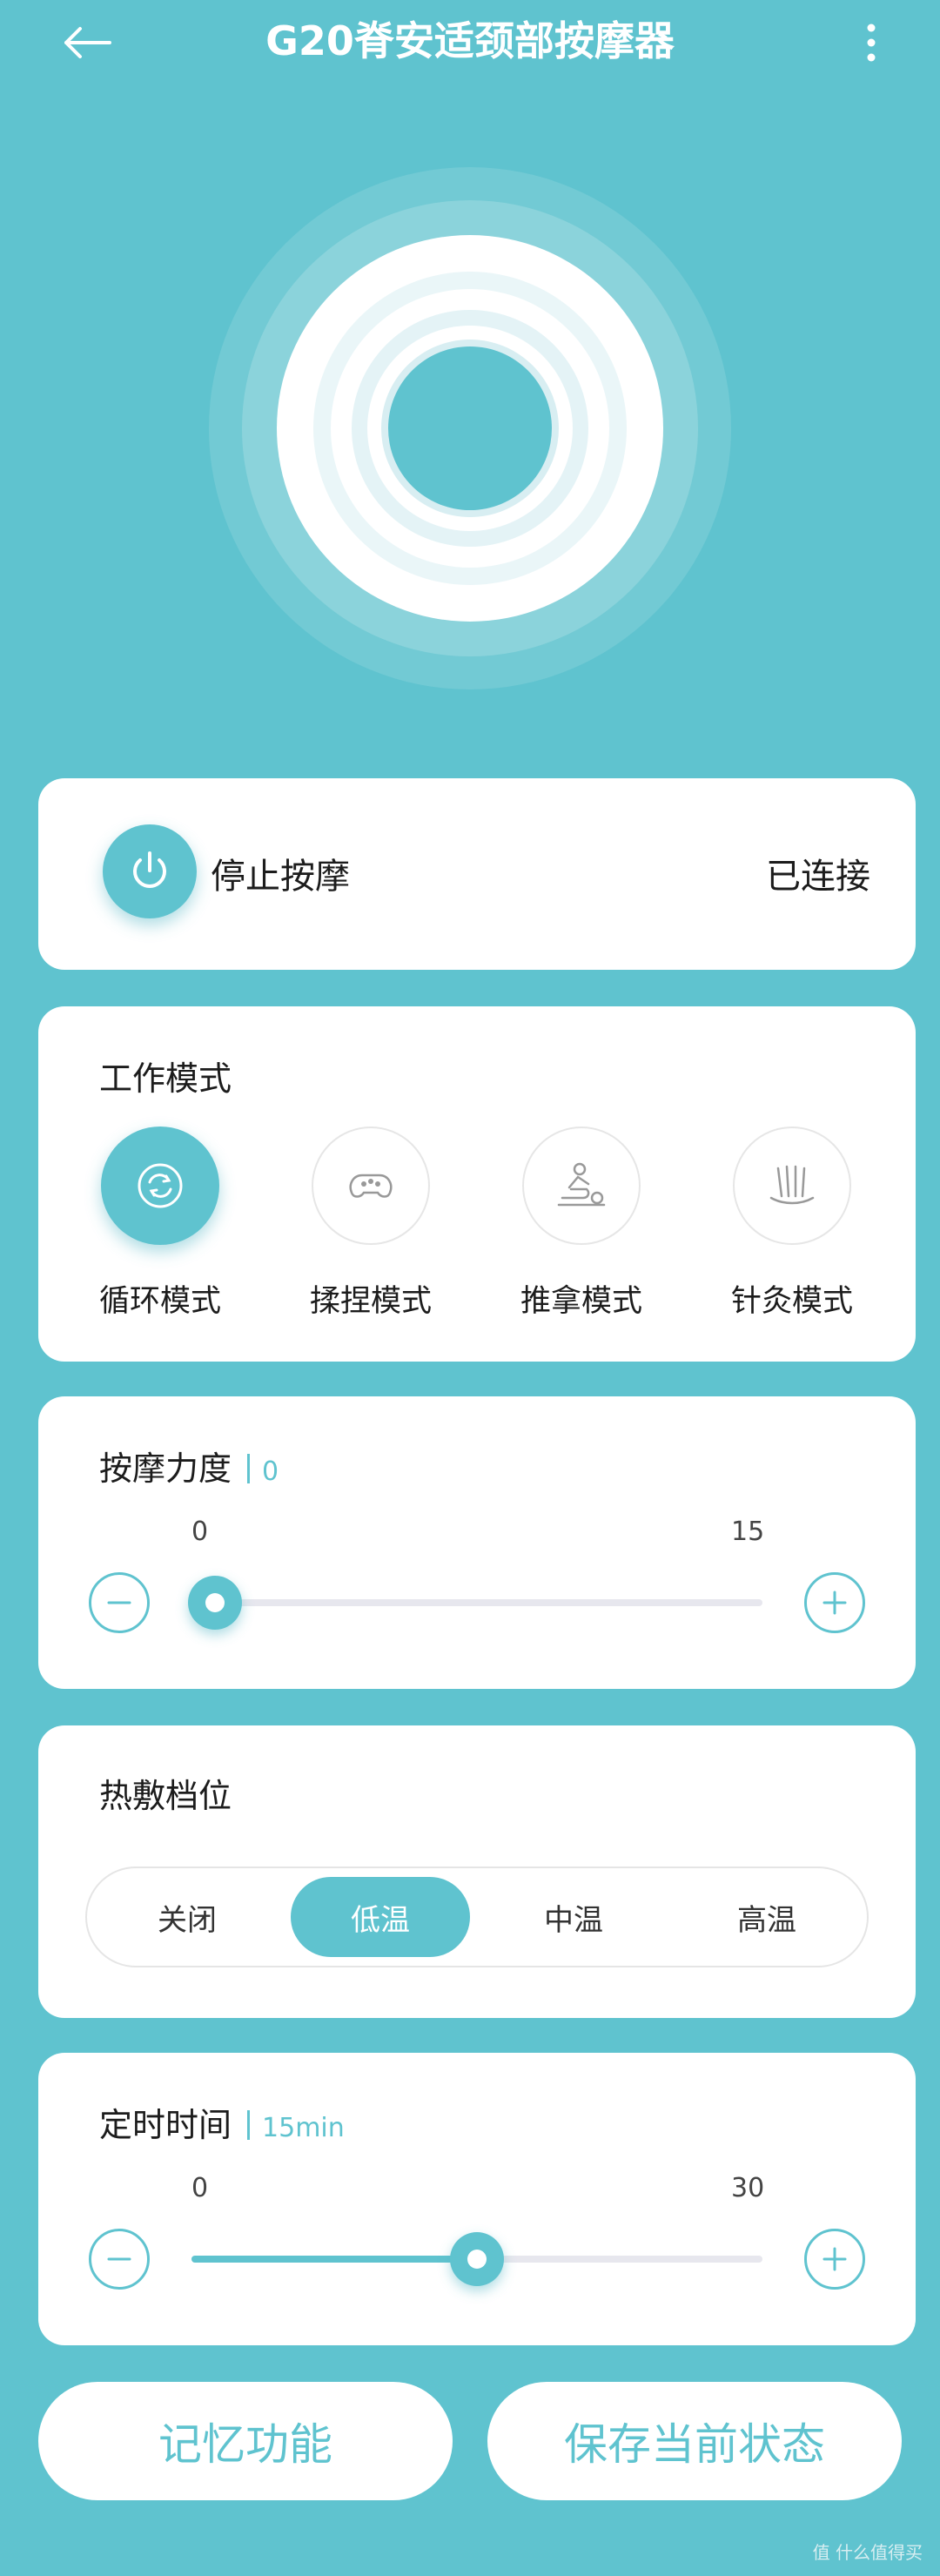 The width and height of the screenshot is (940, 2576). What do you see at coordinates (477, 1542) in the screenshot?
I see `intensity-card: 按摩力度 0 0 15` at bounding box center [477, 1542].